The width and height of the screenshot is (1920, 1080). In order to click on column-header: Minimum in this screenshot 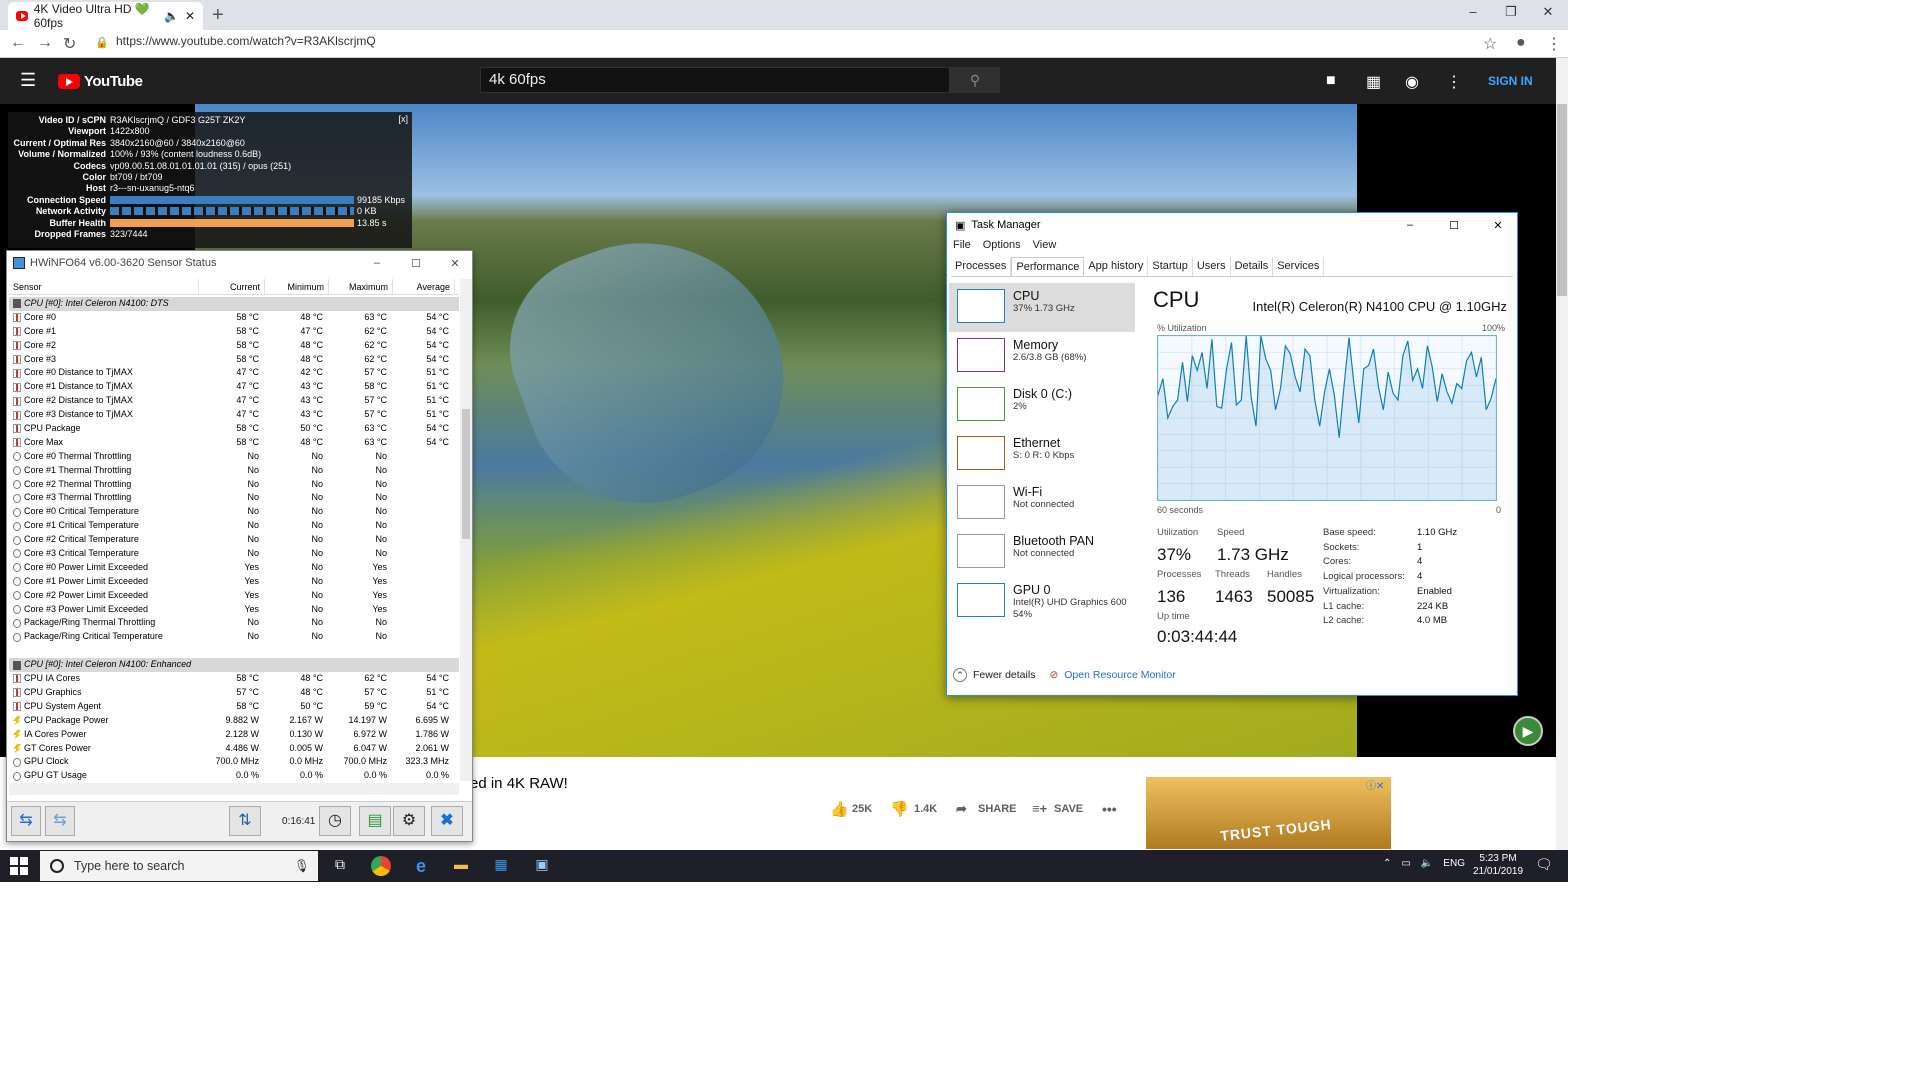, I will do `click(297, 286)`.